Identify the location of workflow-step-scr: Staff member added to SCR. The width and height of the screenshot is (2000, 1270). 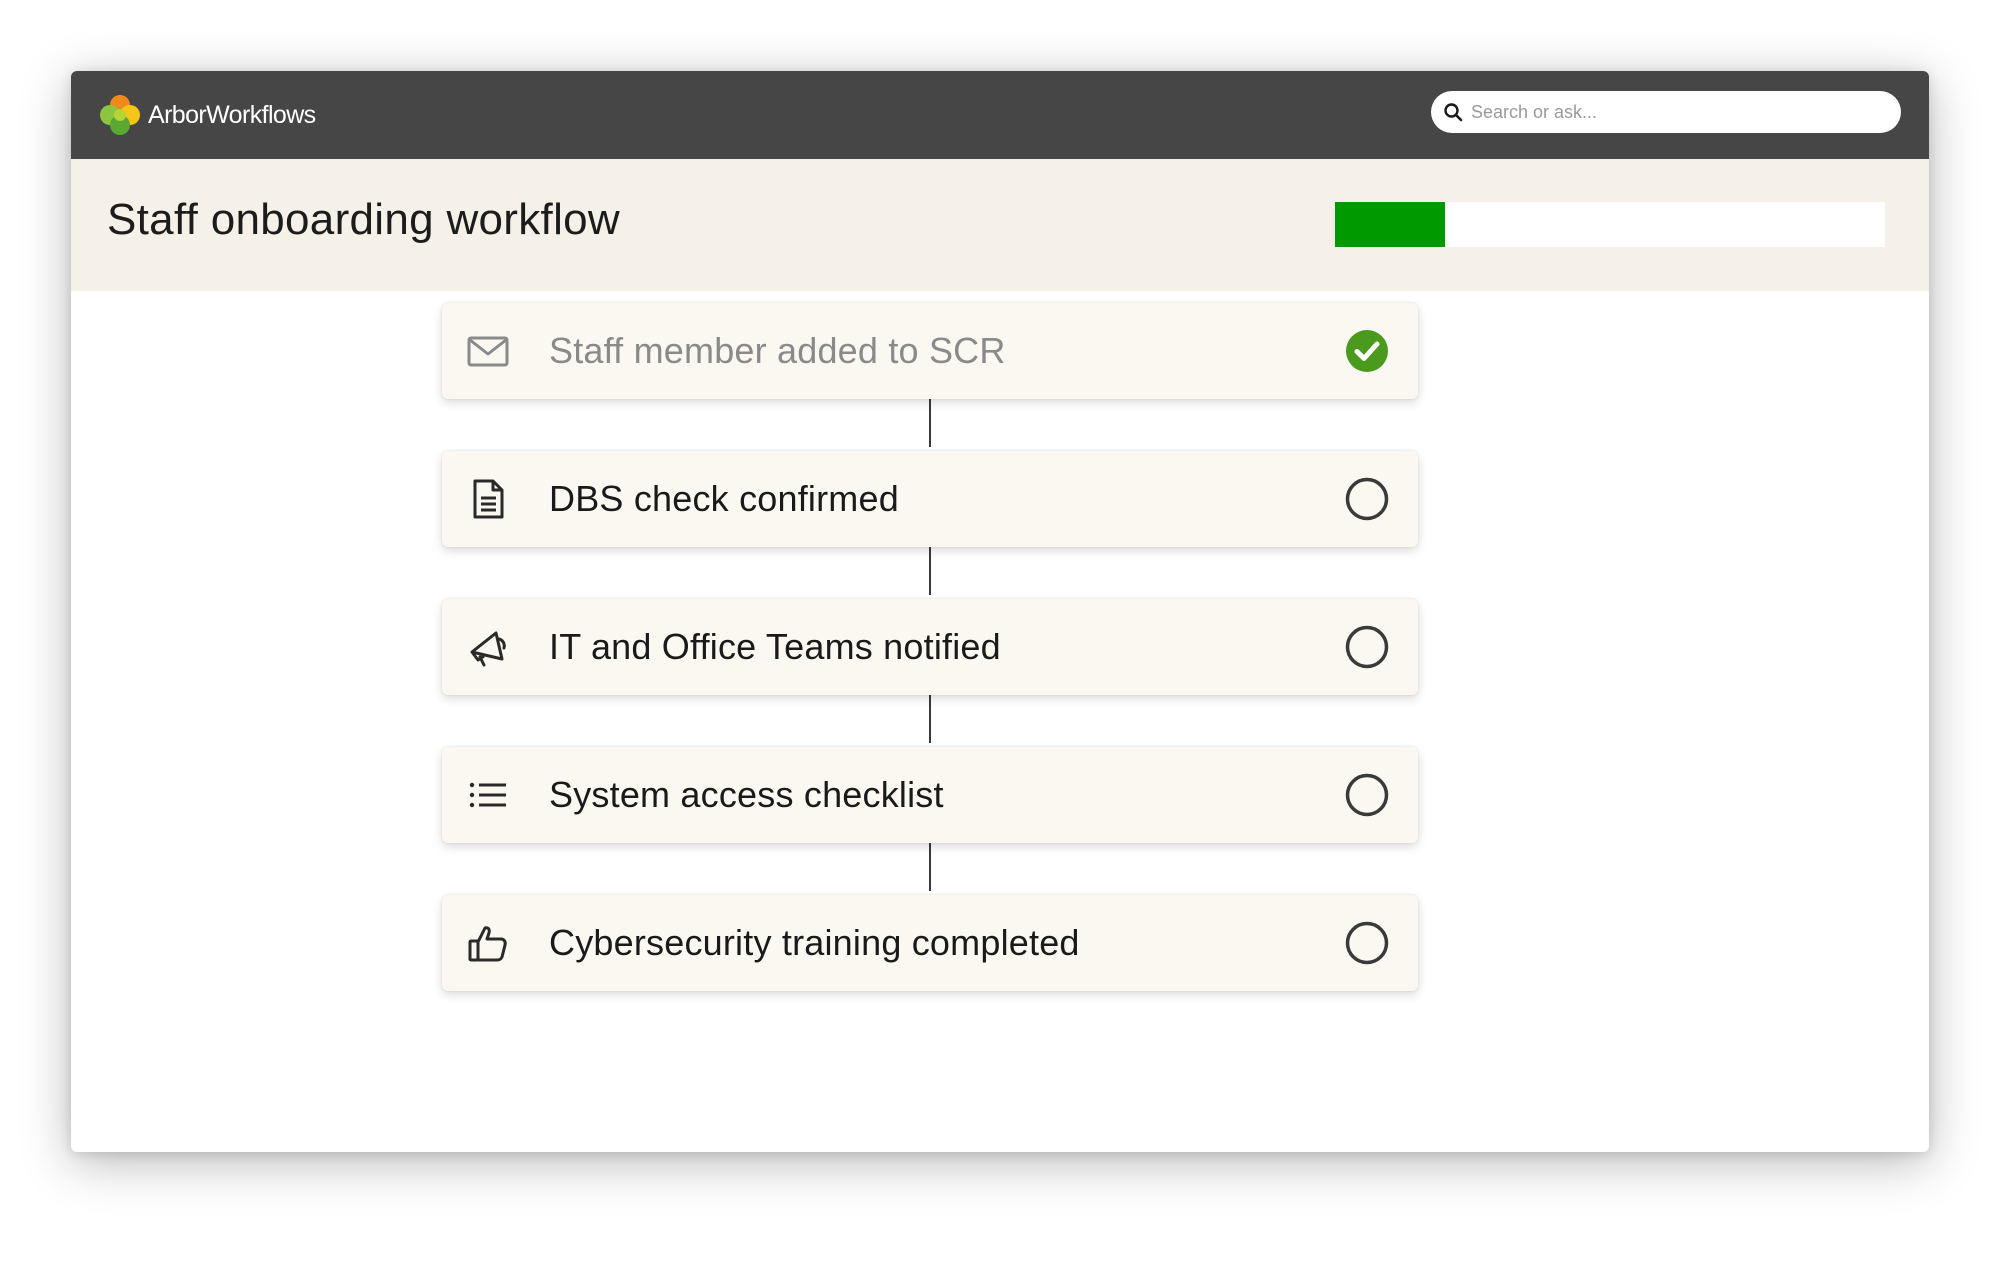
(930, 351).